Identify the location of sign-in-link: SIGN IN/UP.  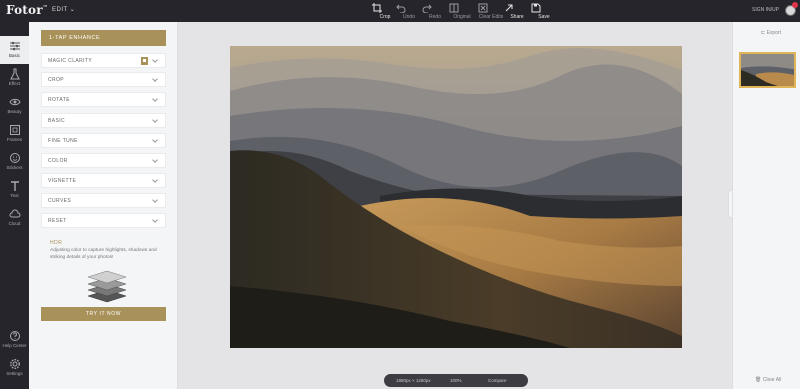
(765, 10).